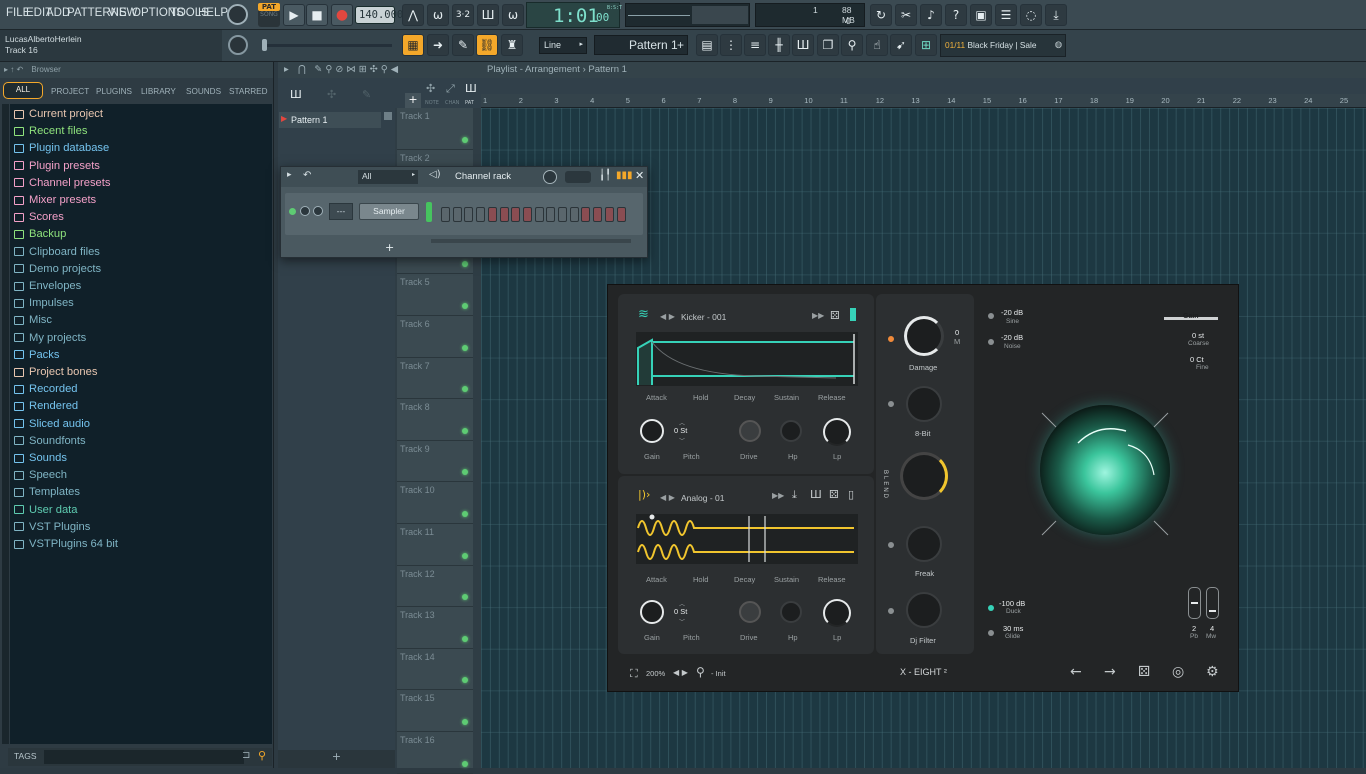 The height and width of the screenshot is (774, 1366). What do you see at coordinates (624, 175) in the screenshot?
I see `steps-icon: ▮▮▮` at bounding box center [624, 175].